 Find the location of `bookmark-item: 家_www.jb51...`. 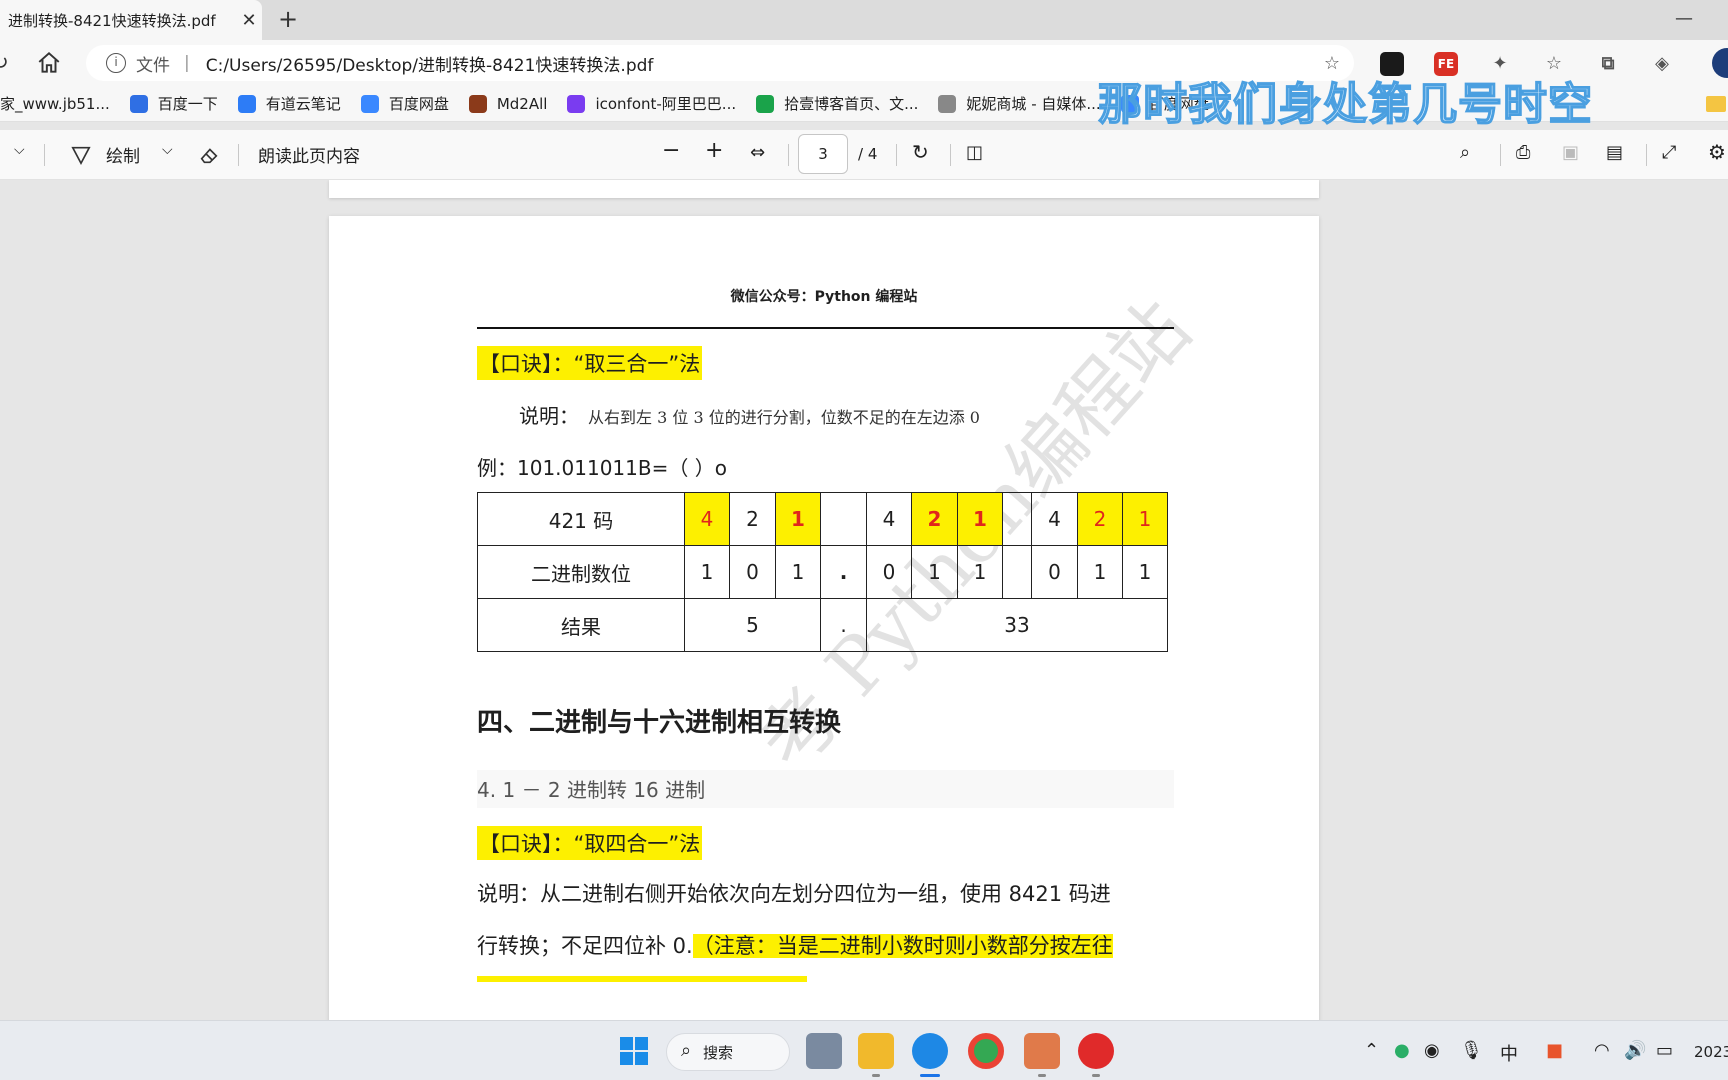

bookmark-item: 家_www.jb51... is located at coordinates (55, 103).